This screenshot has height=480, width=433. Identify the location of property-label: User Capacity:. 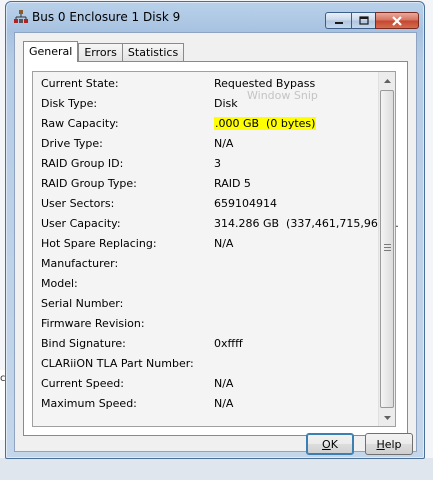
(81, 223).